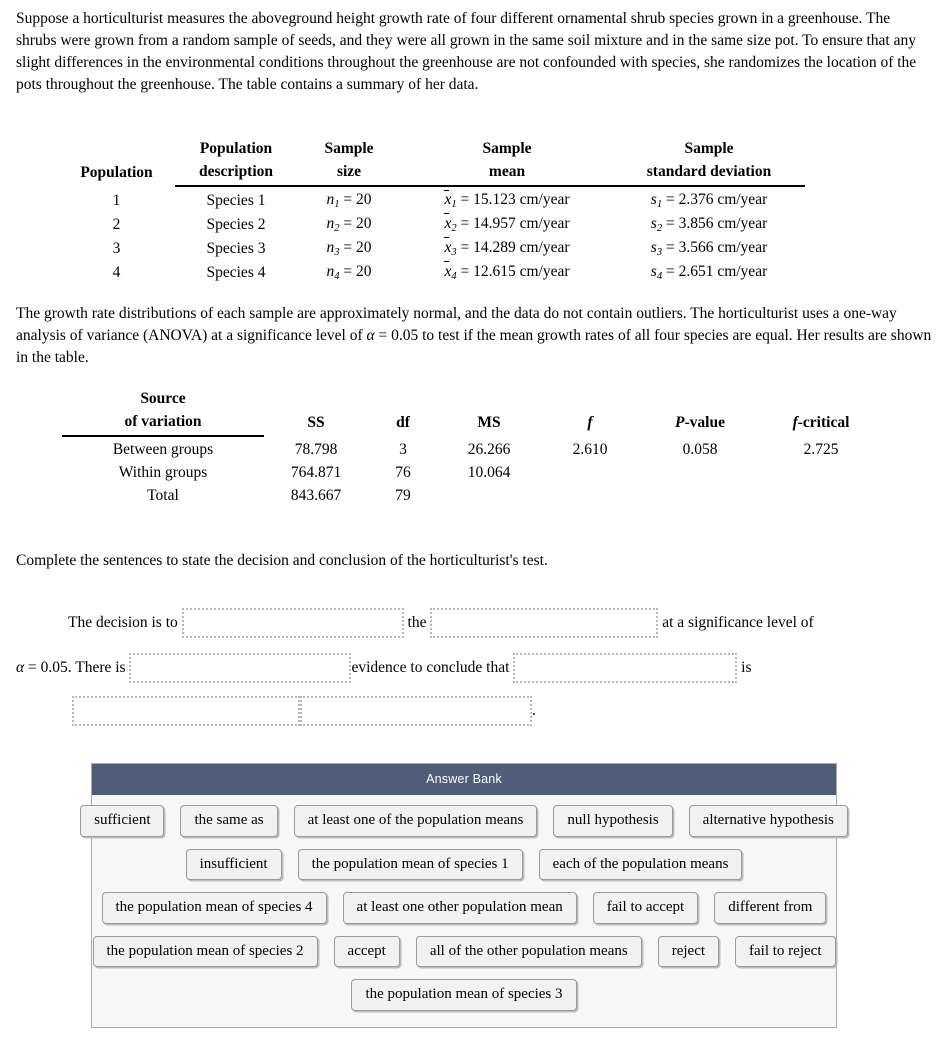 Image resolution: width=944 pixels, height=1058 pixels. I want to click on sentence-alpha-text: = 0.05. There is, so click(77, 667).